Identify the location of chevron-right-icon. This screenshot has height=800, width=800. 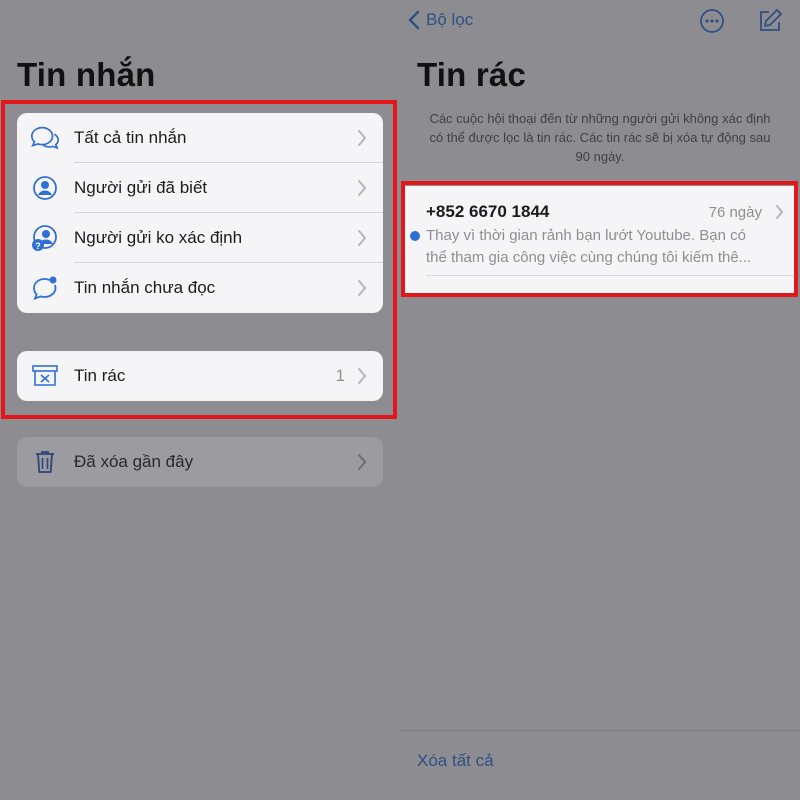
(362, 462).